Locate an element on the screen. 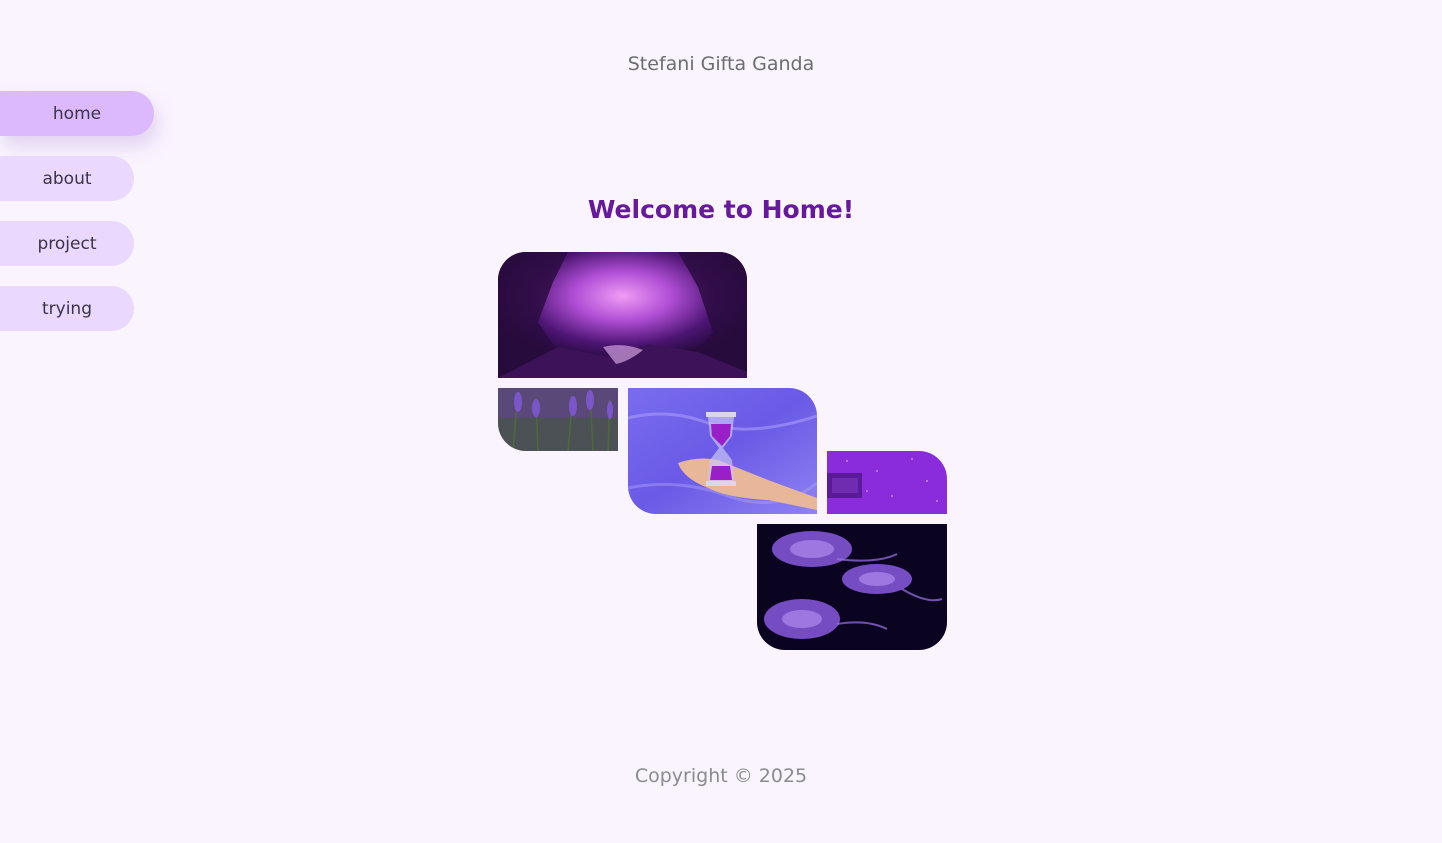 This screenshot has width=1442, height=843. nav-item-label: home is located at coordinates (77, 113).